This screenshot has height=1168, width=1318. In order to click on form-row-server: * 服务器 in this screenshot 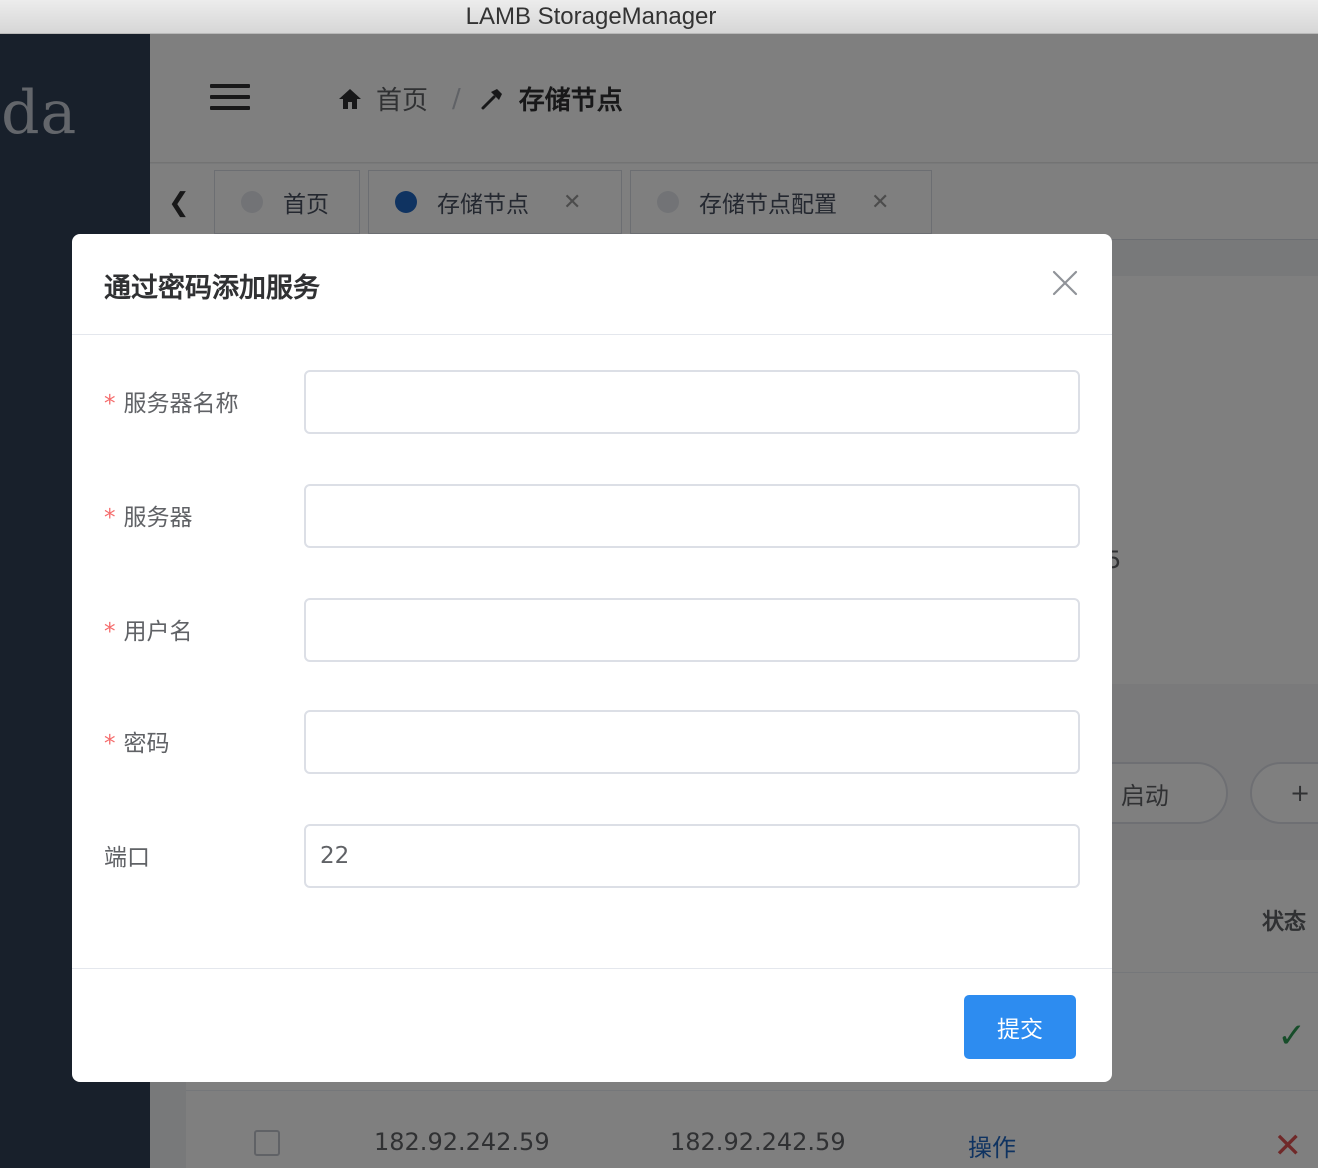, I will do `click(592, 516)`.